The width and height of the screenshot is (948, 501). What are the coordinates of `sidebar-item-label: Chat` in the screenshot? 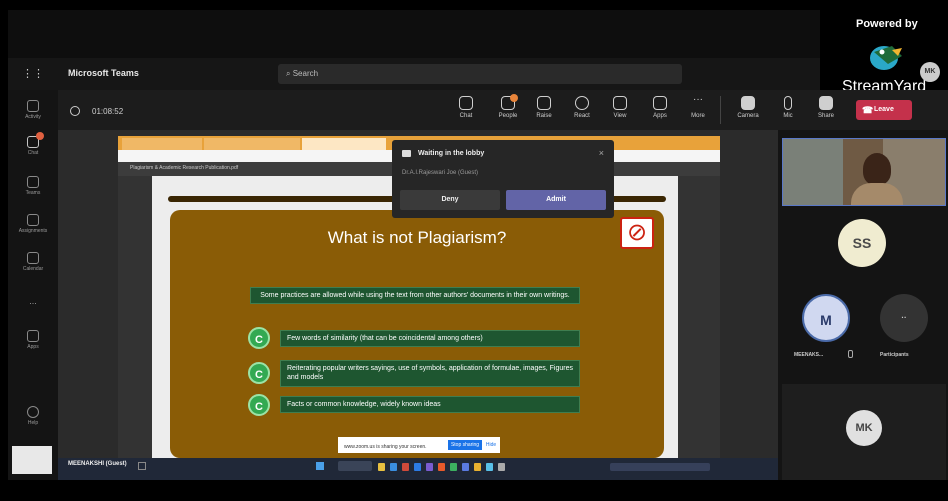 It's located at (33, 153).